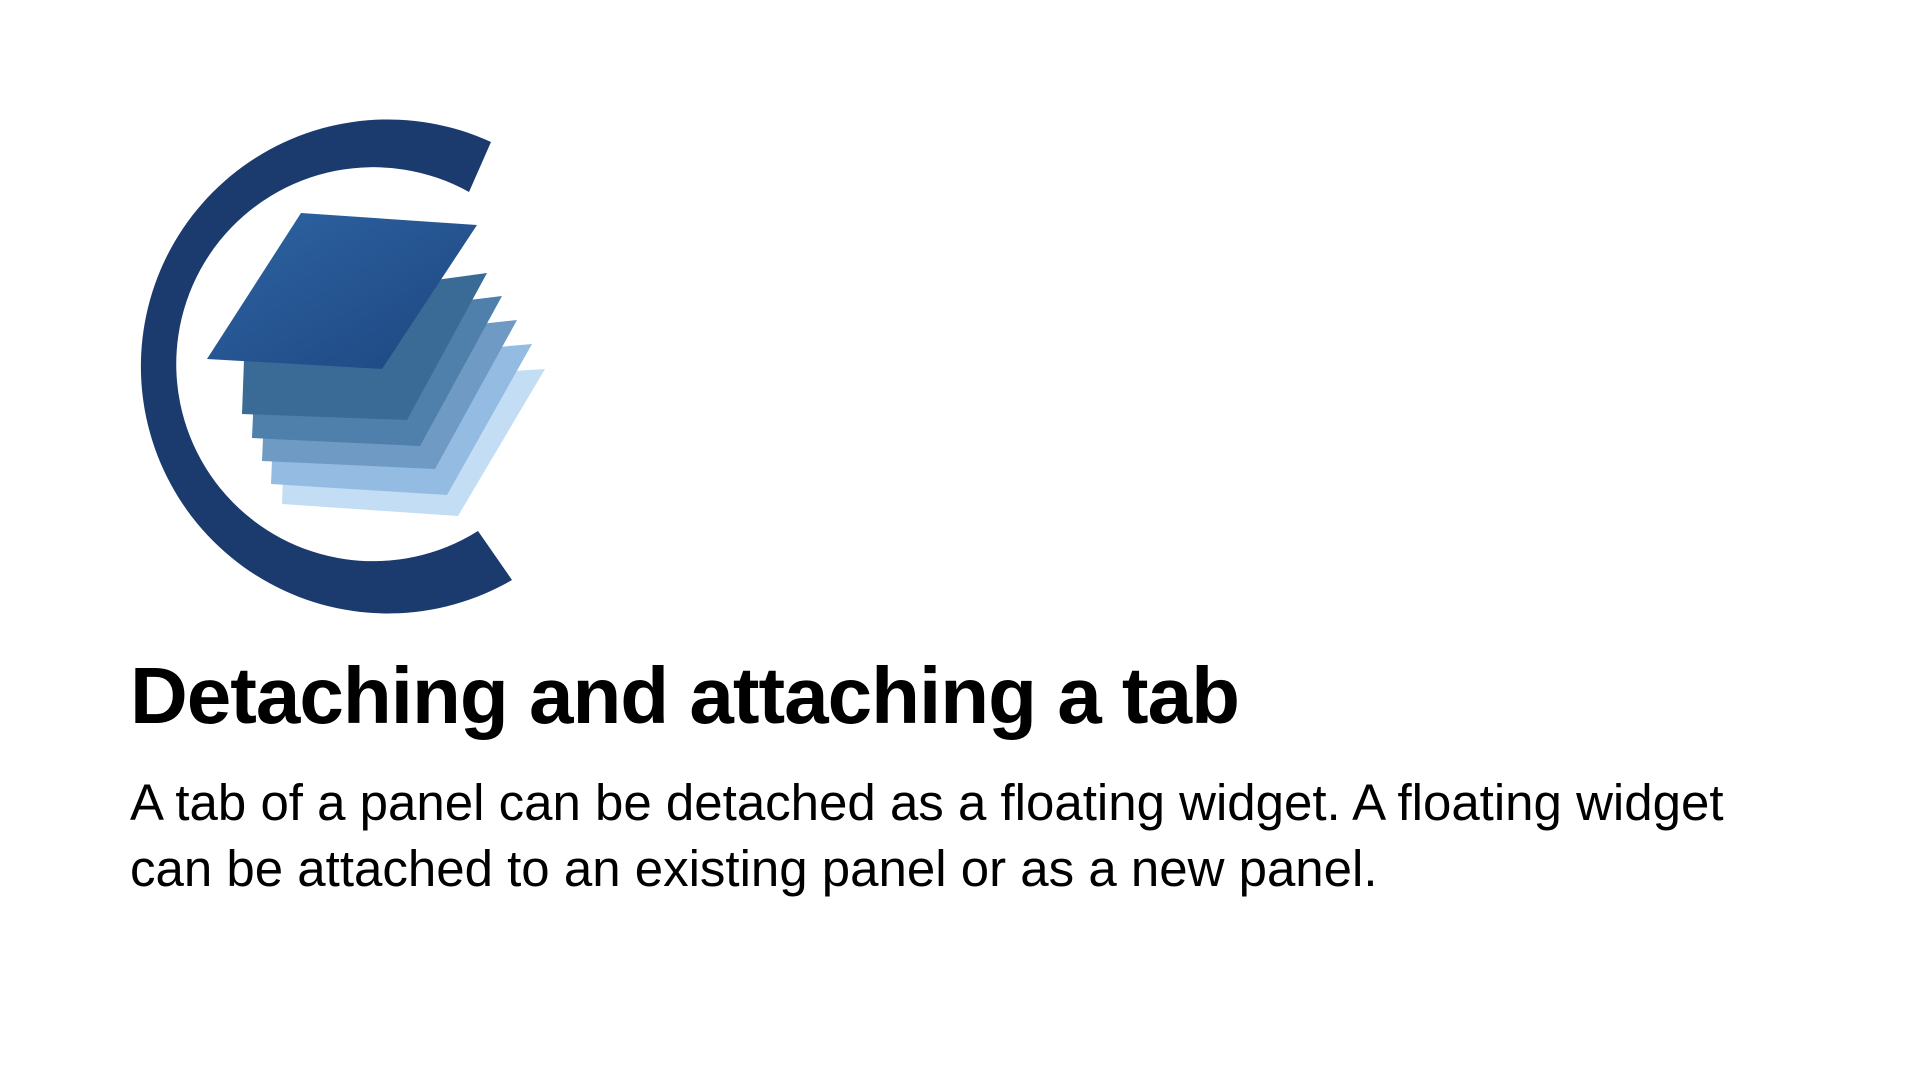 The image size is (1920, 1080). What do you see at coordinates (342, 366) in the screenshot?
I see `stacked-layers-logo-icon` at bounding box center [342, 366].